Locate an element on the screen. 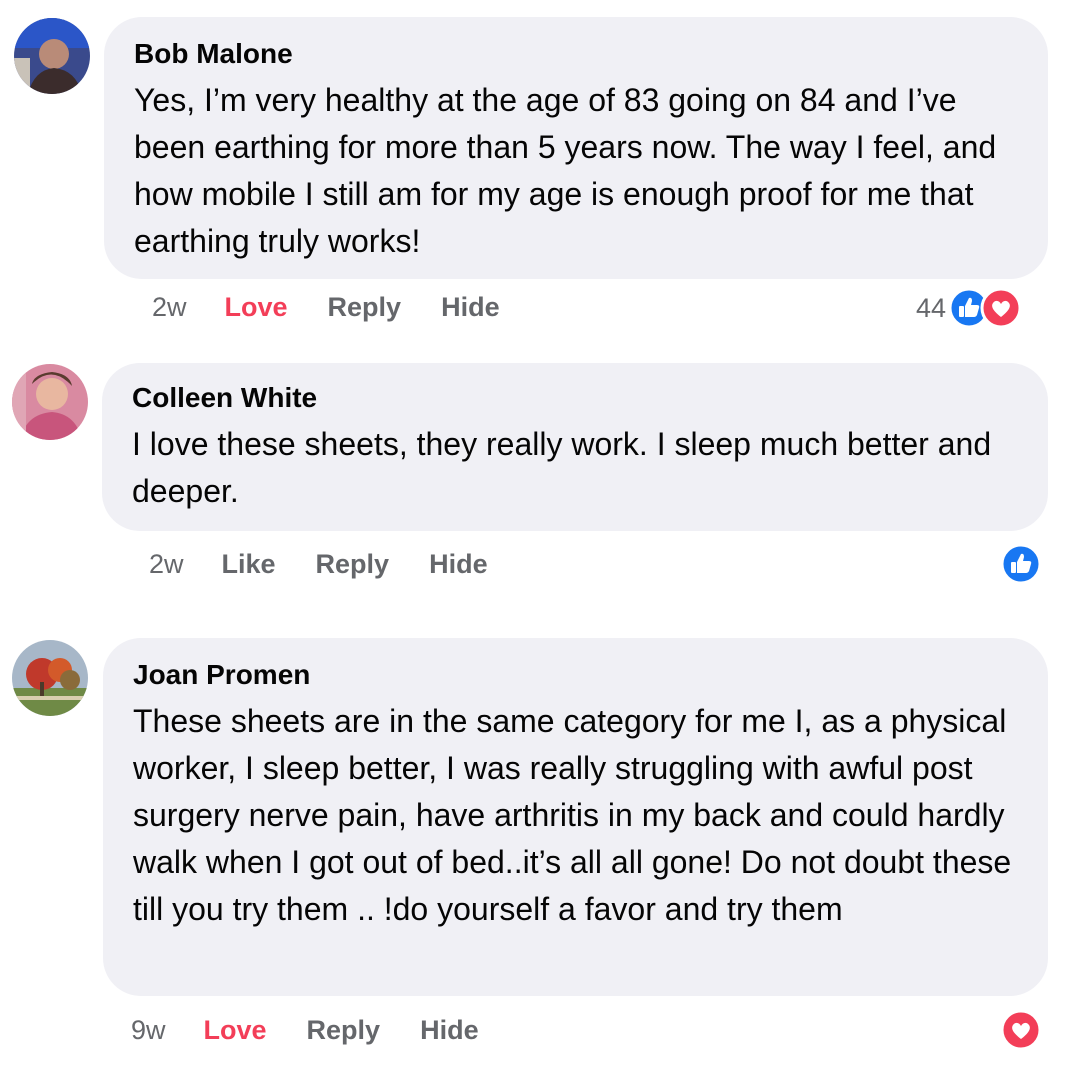  like-icon is located at coordinates (1021, 564).